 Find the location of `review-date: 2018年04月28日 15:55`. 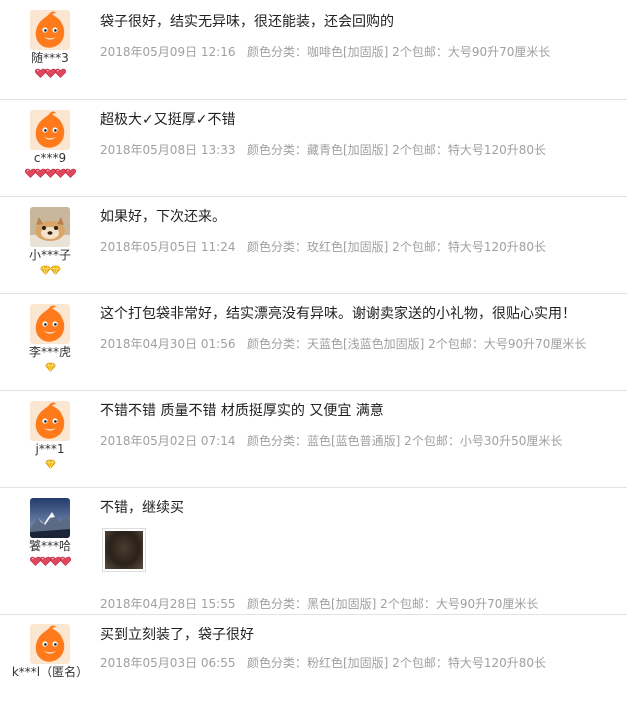

review-date: 2018年04月28日 15:55 is located at coordinates (168, 604).